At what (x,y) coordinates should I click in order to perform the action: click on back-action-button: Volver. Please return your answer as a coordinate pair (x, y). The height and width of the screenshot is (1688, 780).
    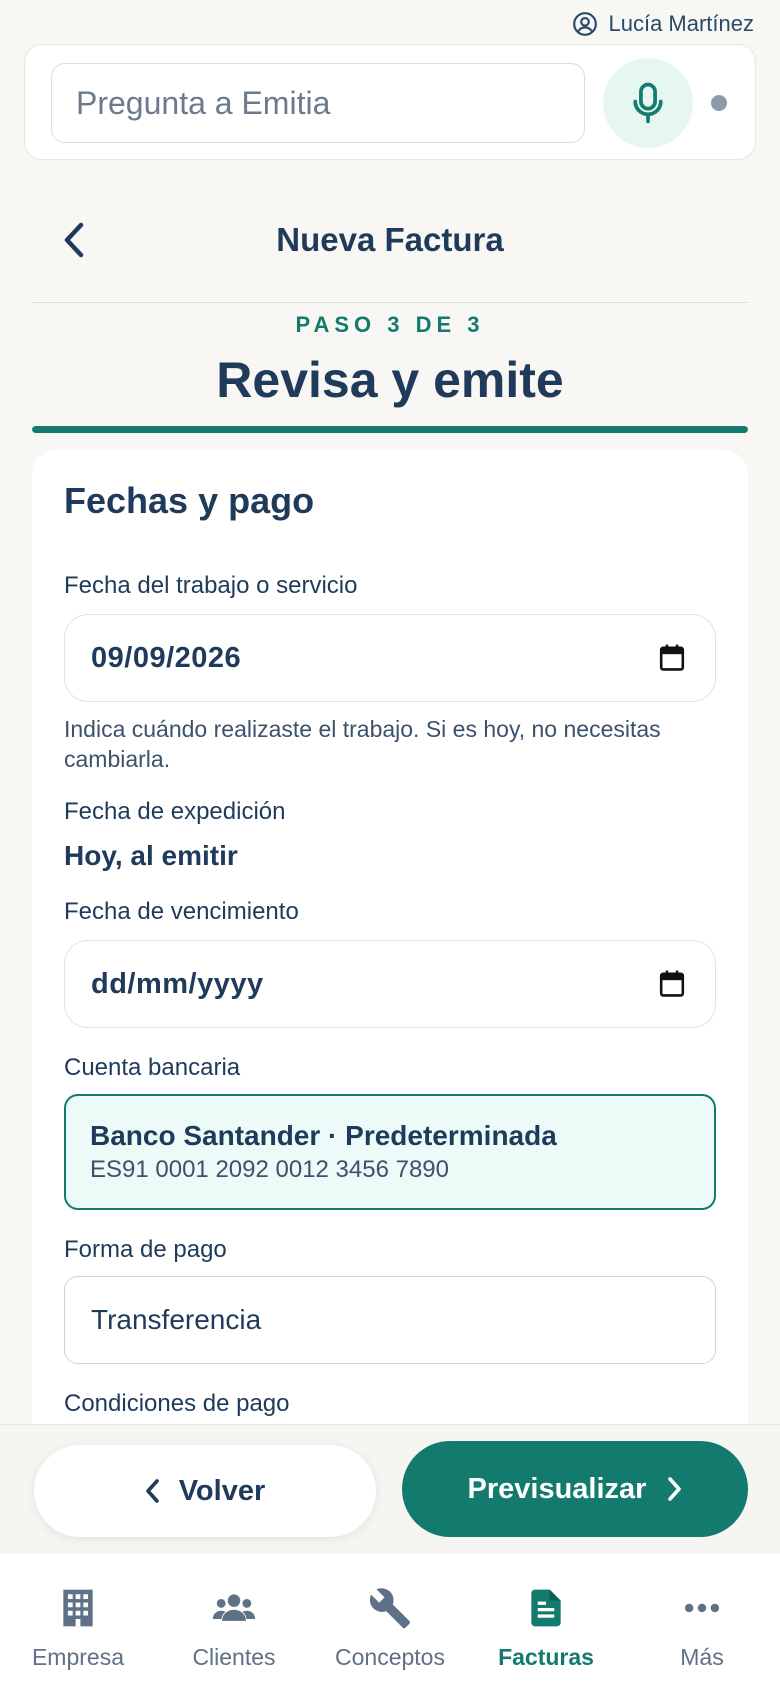
    Looking at the image, I should click on (205, 1491).